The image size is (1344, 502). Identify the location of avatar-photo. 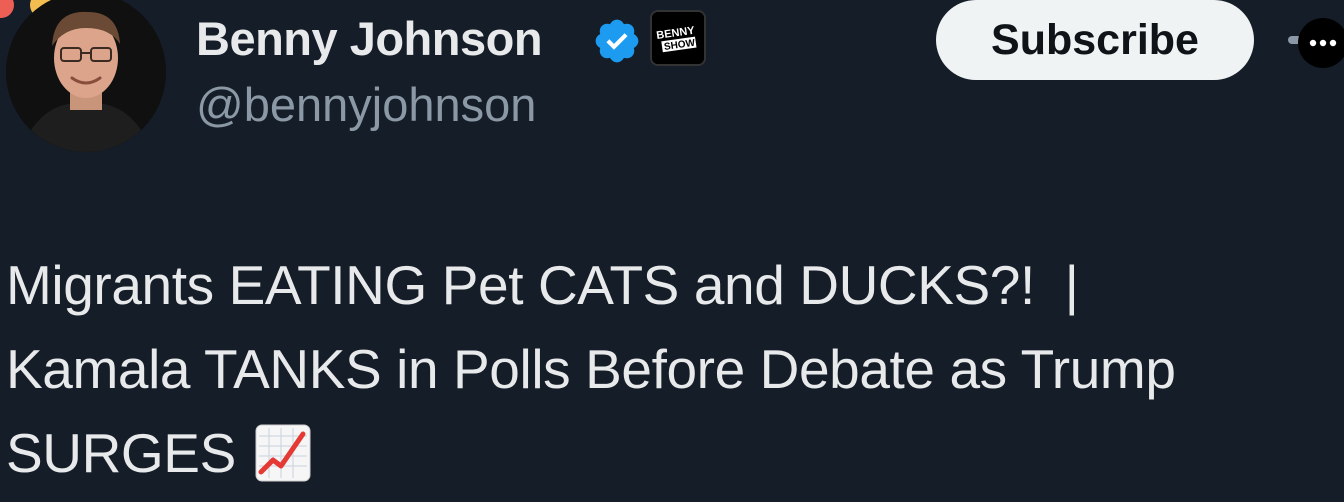
(86, 76).